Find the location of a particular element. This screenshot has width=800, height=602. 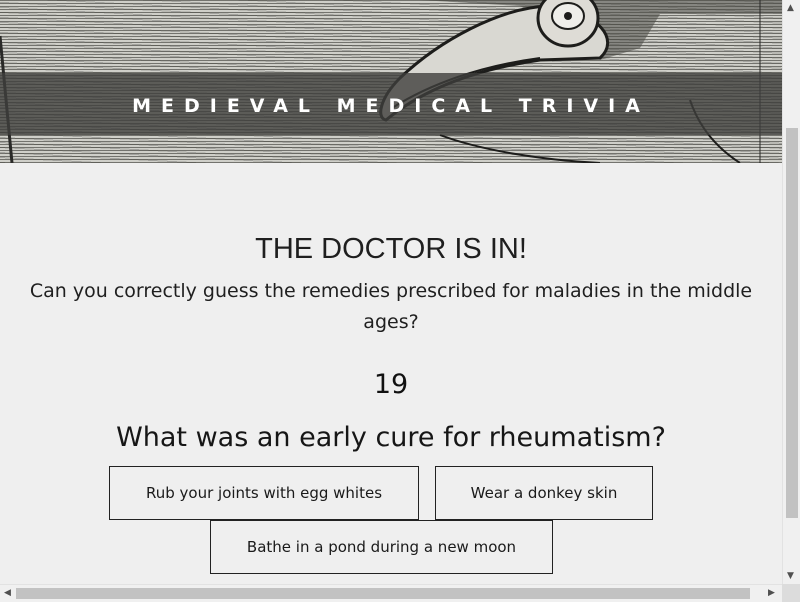

scrollbar-corner is located at coordinates (791, 593).